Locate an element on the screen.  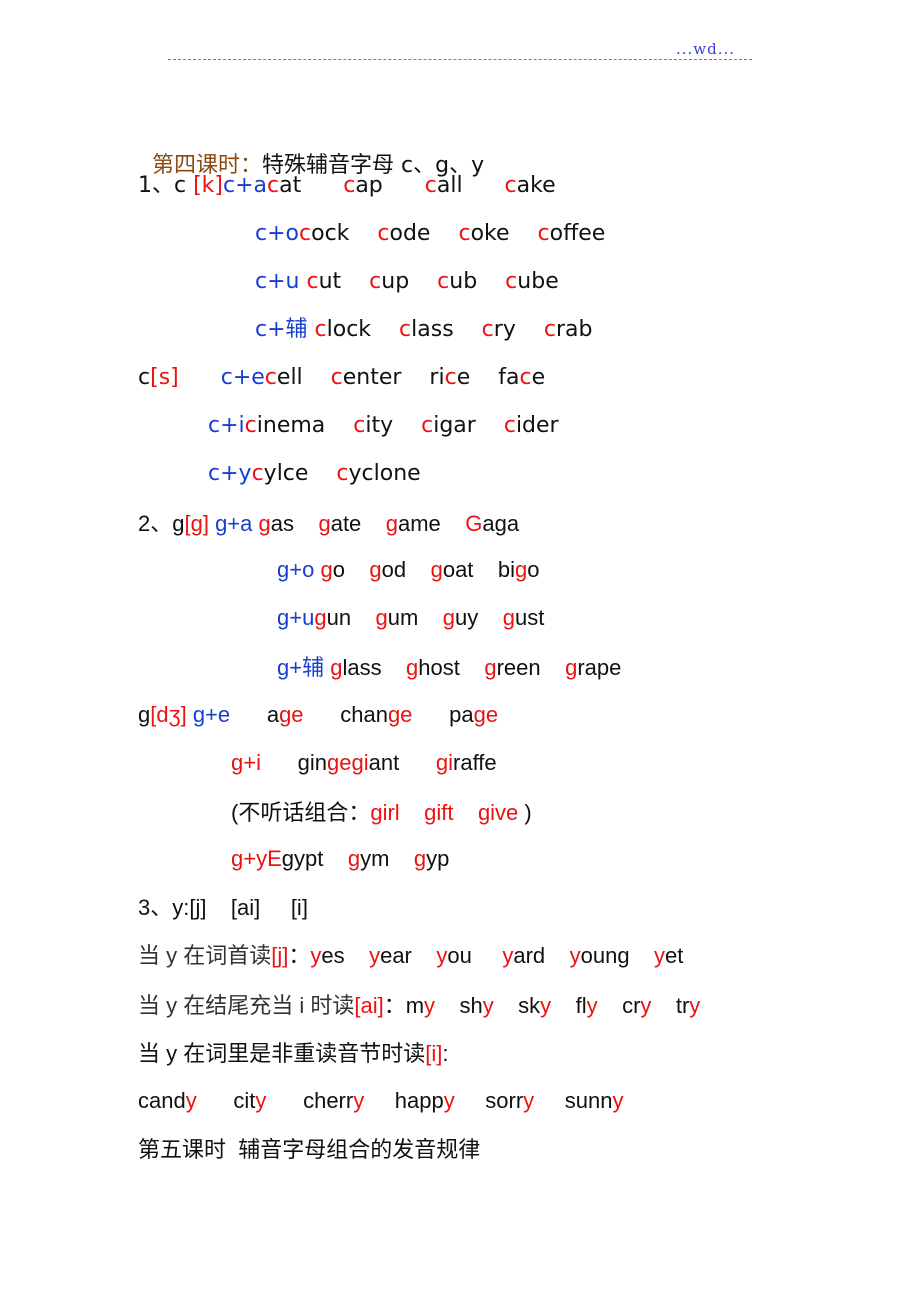
rule-label: c+i is located at coordinates (226, 425).